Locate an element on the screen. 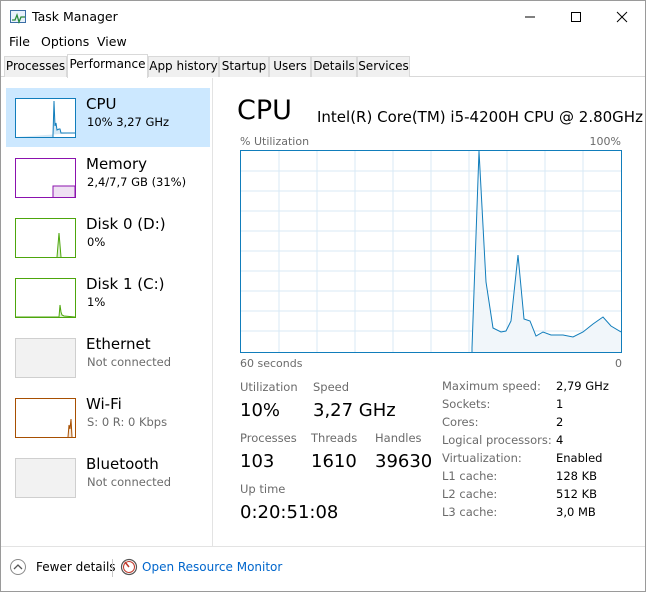 The image size is (646, 592). sidebar-item-disk-1: Disk 1 (C:) 1% is located at coordinates (108, 297).